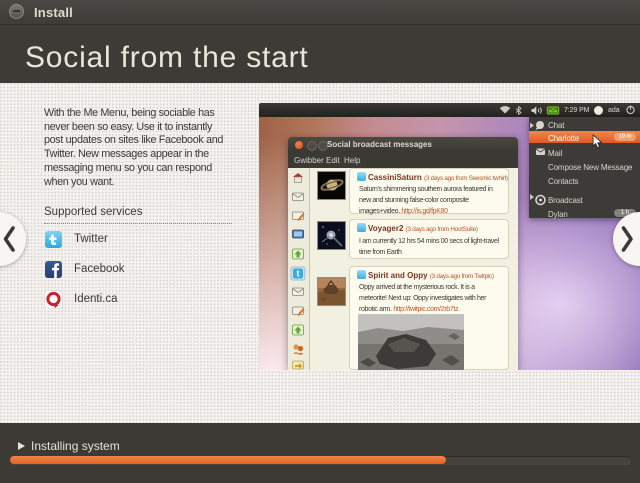 The width and height of the screenshot is (640, 483). Describe the element at coordinates (298, 274) in the screenshot. I see `svg-text: t` at that location.